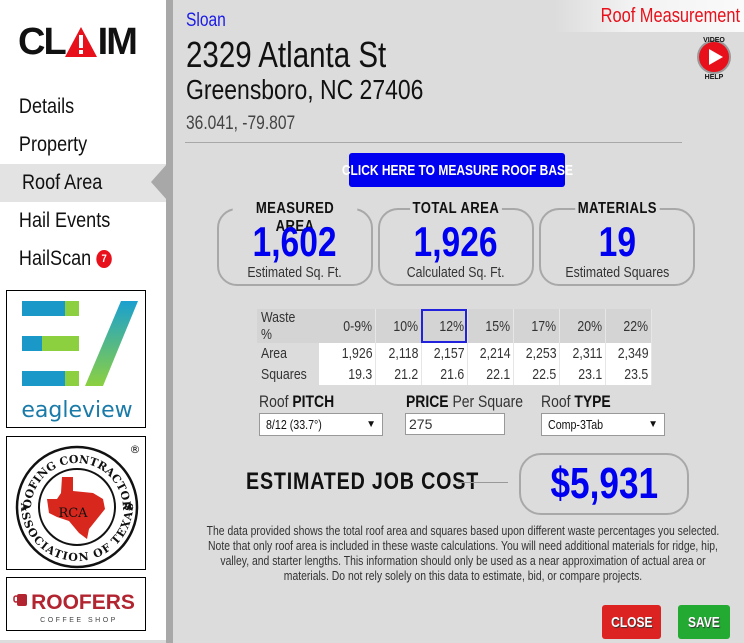 This screenshot has height=643, width=744. I want to click on card-title: TOTAL AREA, so click(456, 209).